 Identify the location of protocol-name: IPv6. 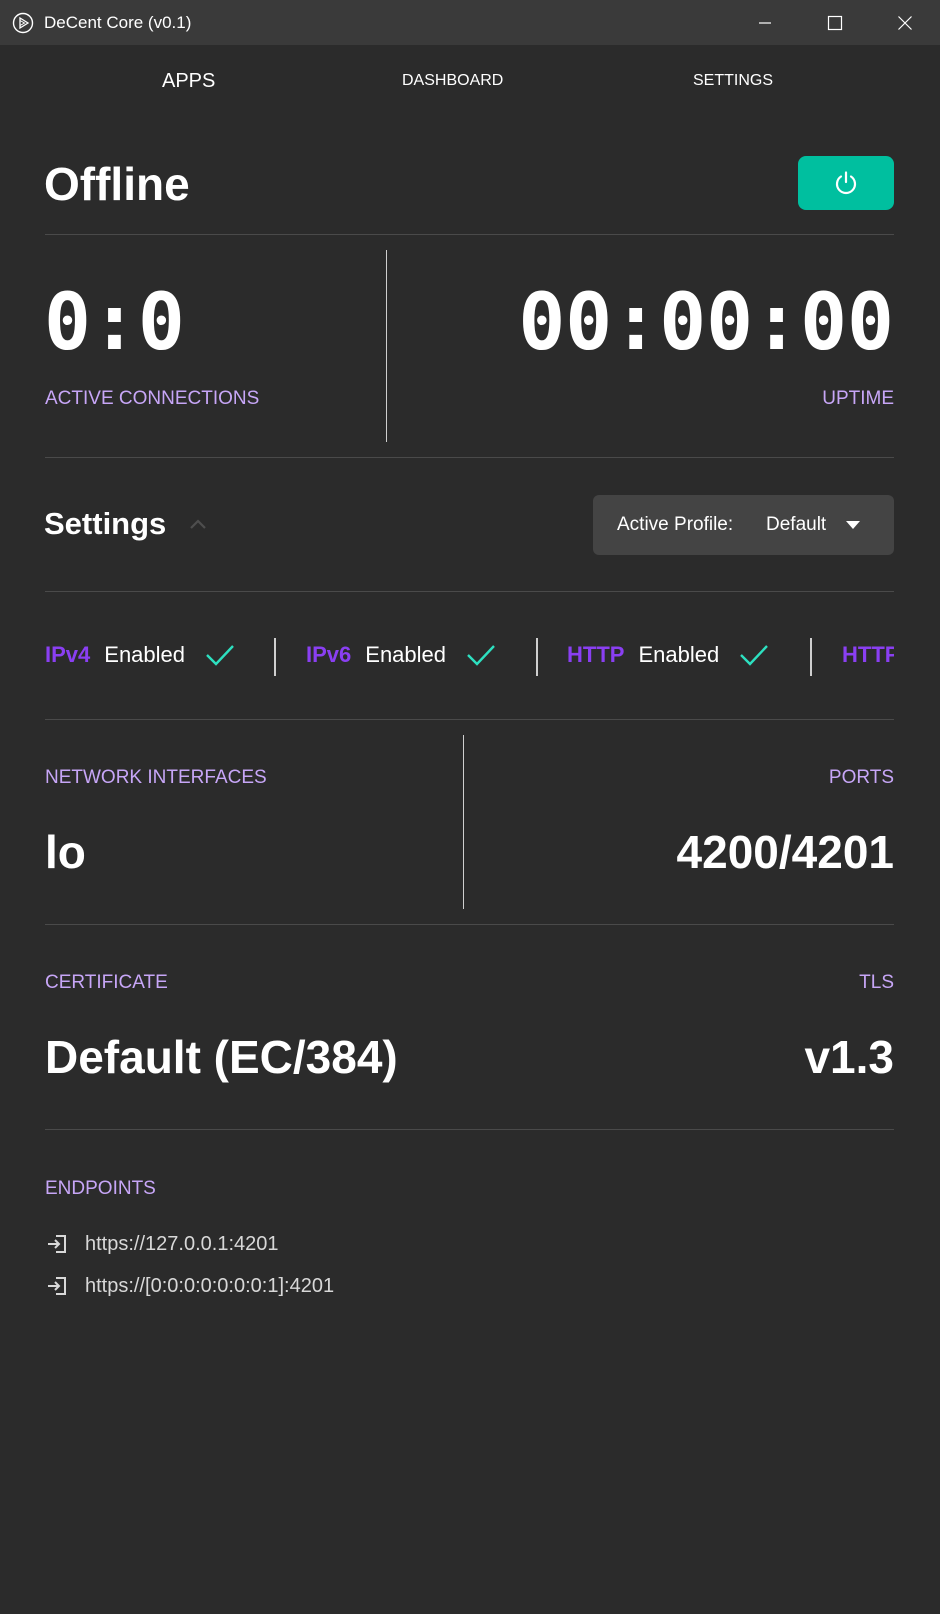
(329, 654).